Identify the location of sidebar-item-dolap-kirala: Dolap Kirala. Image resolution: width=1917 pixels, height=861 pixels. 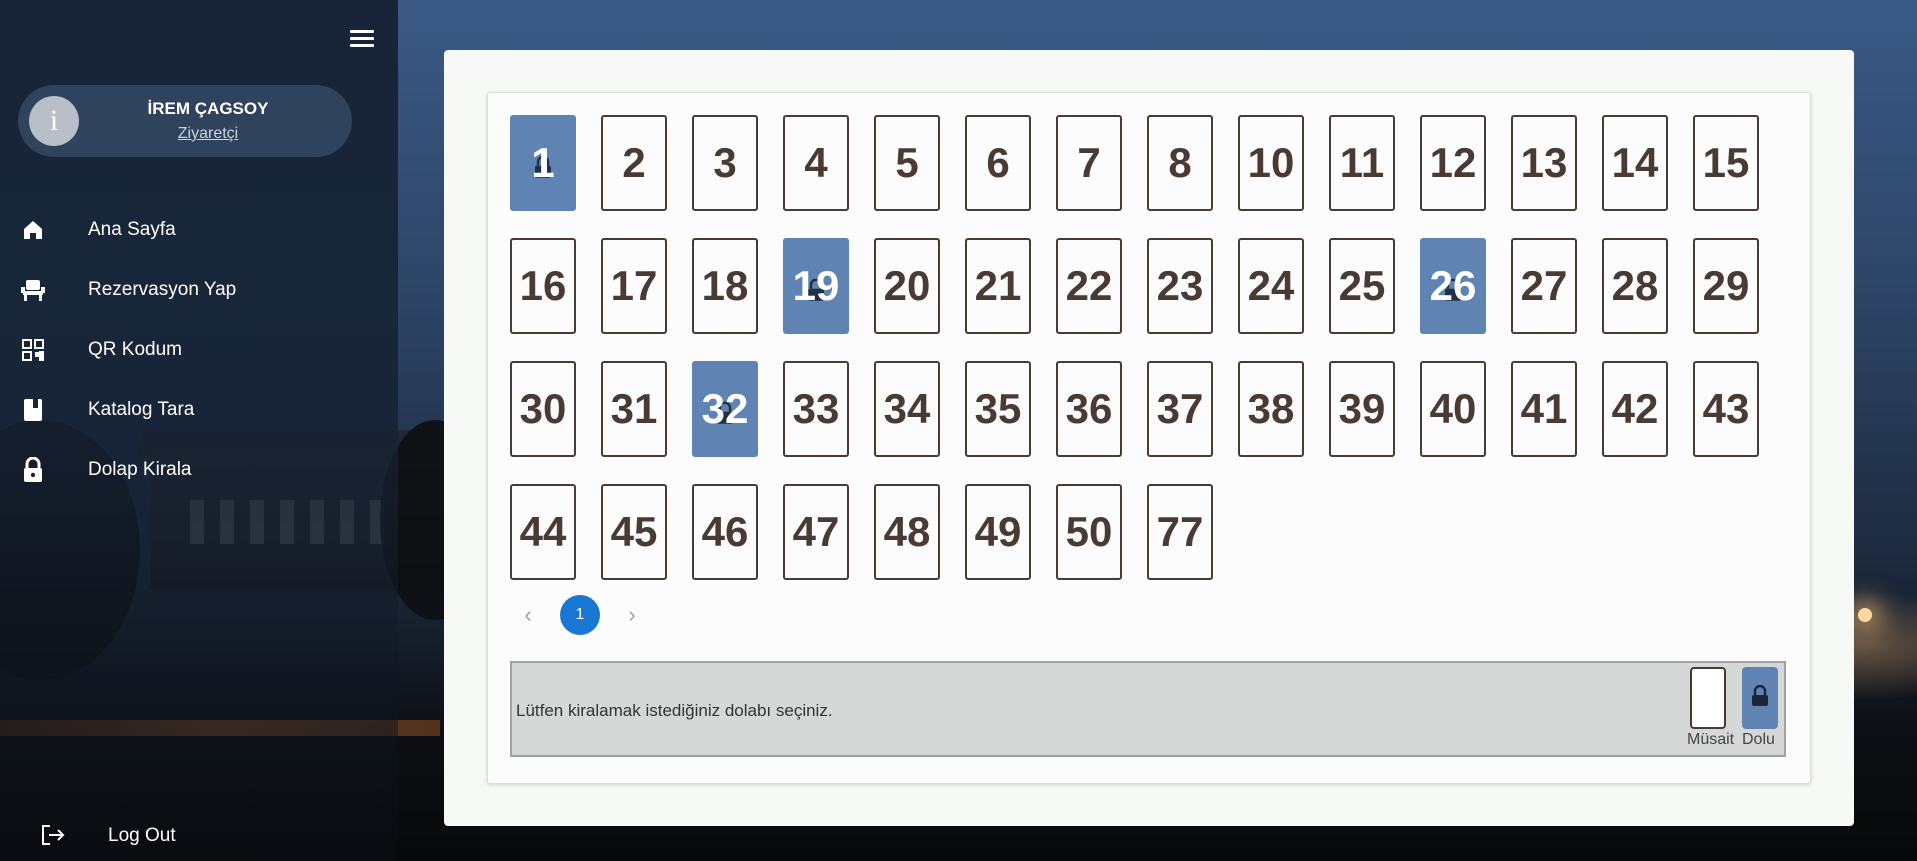
(199, 470).